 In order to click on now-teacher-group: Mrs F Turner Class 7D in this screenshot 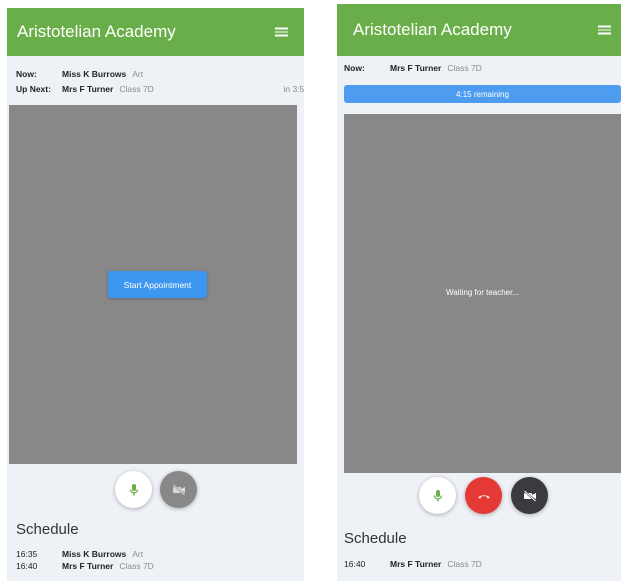, I will do `click(436, 68)`.